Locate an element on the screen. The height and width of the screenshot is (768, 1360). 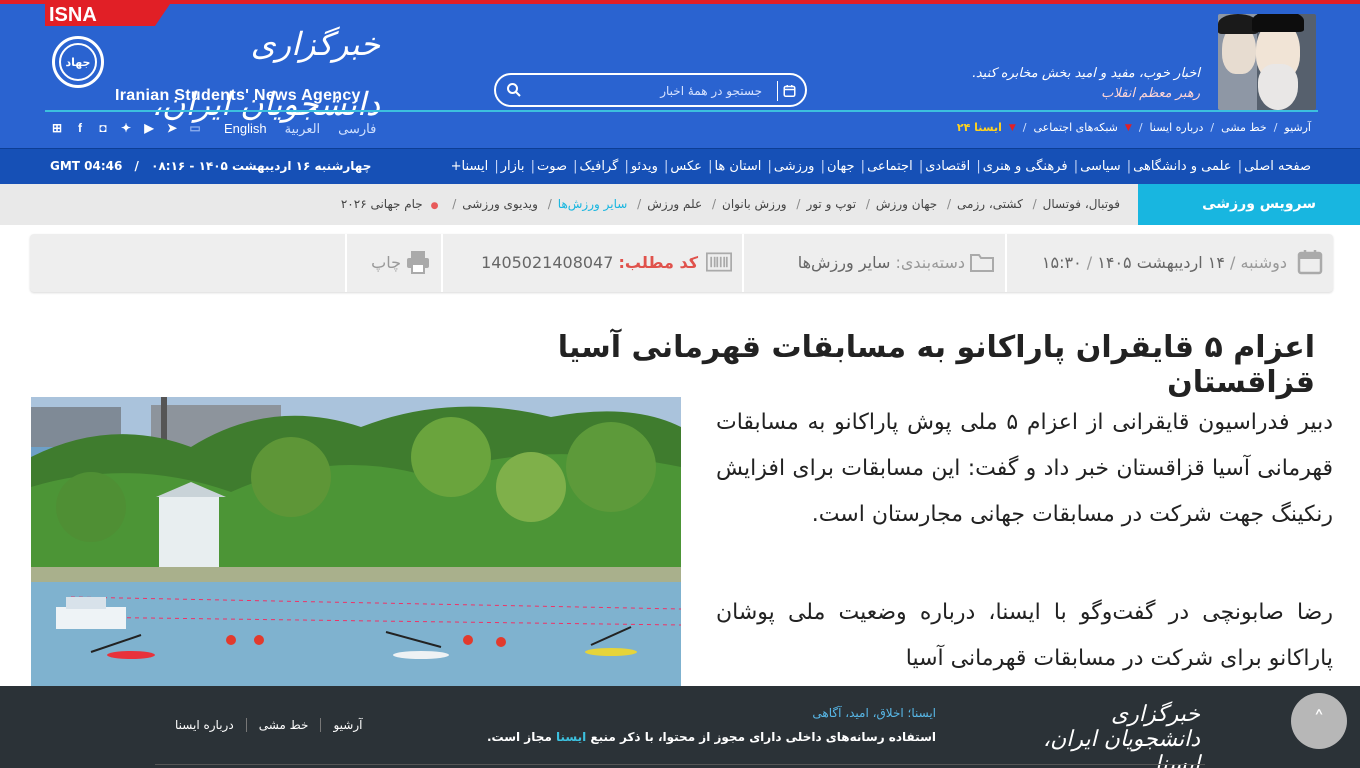
category-value: سایر ورزش‌ها is located at coordinates (844, 262).